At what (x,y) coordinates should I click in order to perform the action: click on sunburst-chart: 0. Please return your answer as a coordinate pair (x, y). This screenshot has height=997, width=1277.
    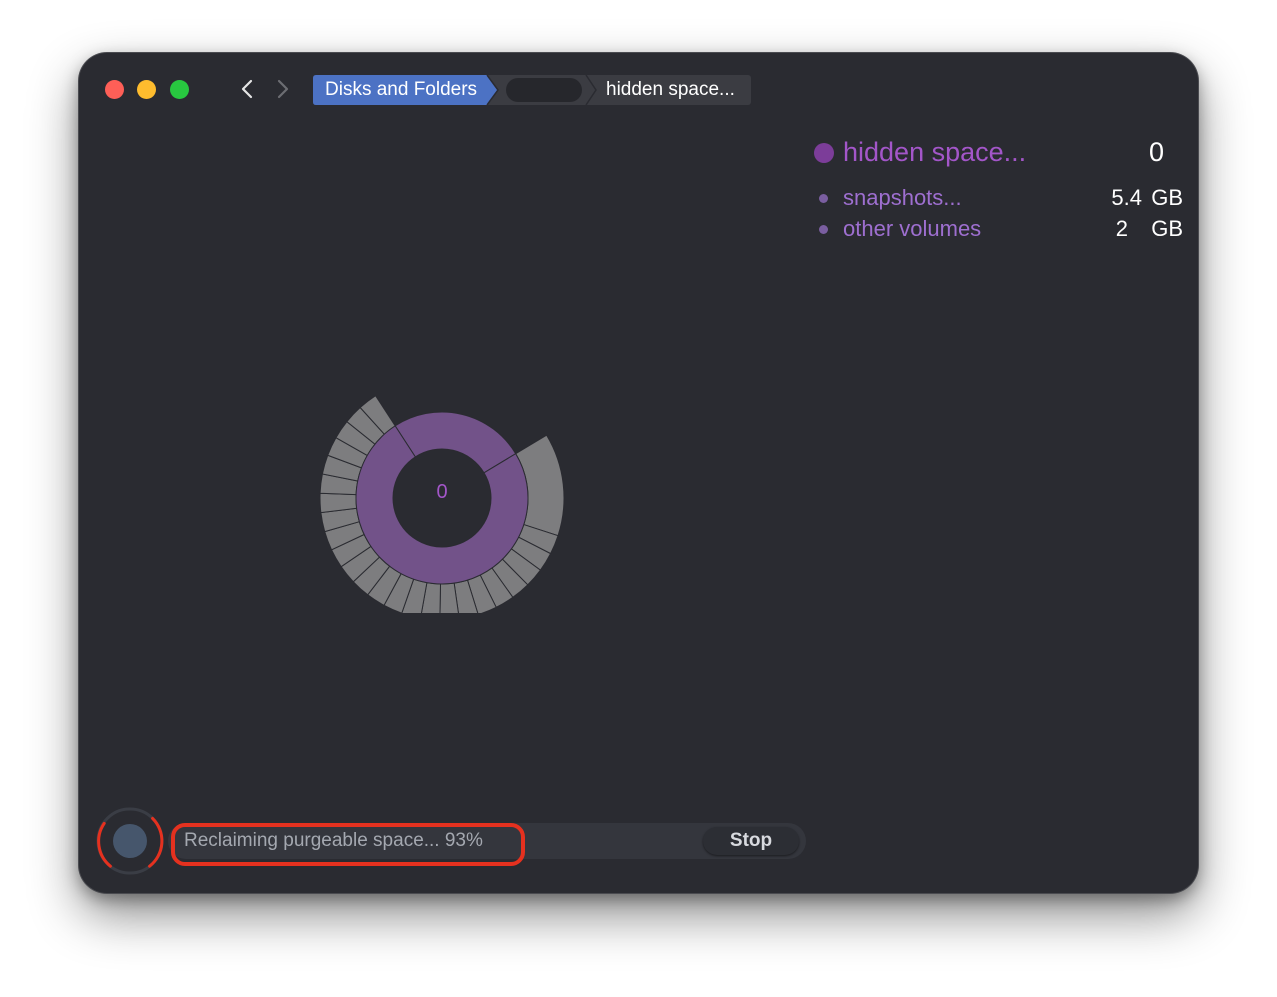
    Looking at the image, I should click on (442, 498).